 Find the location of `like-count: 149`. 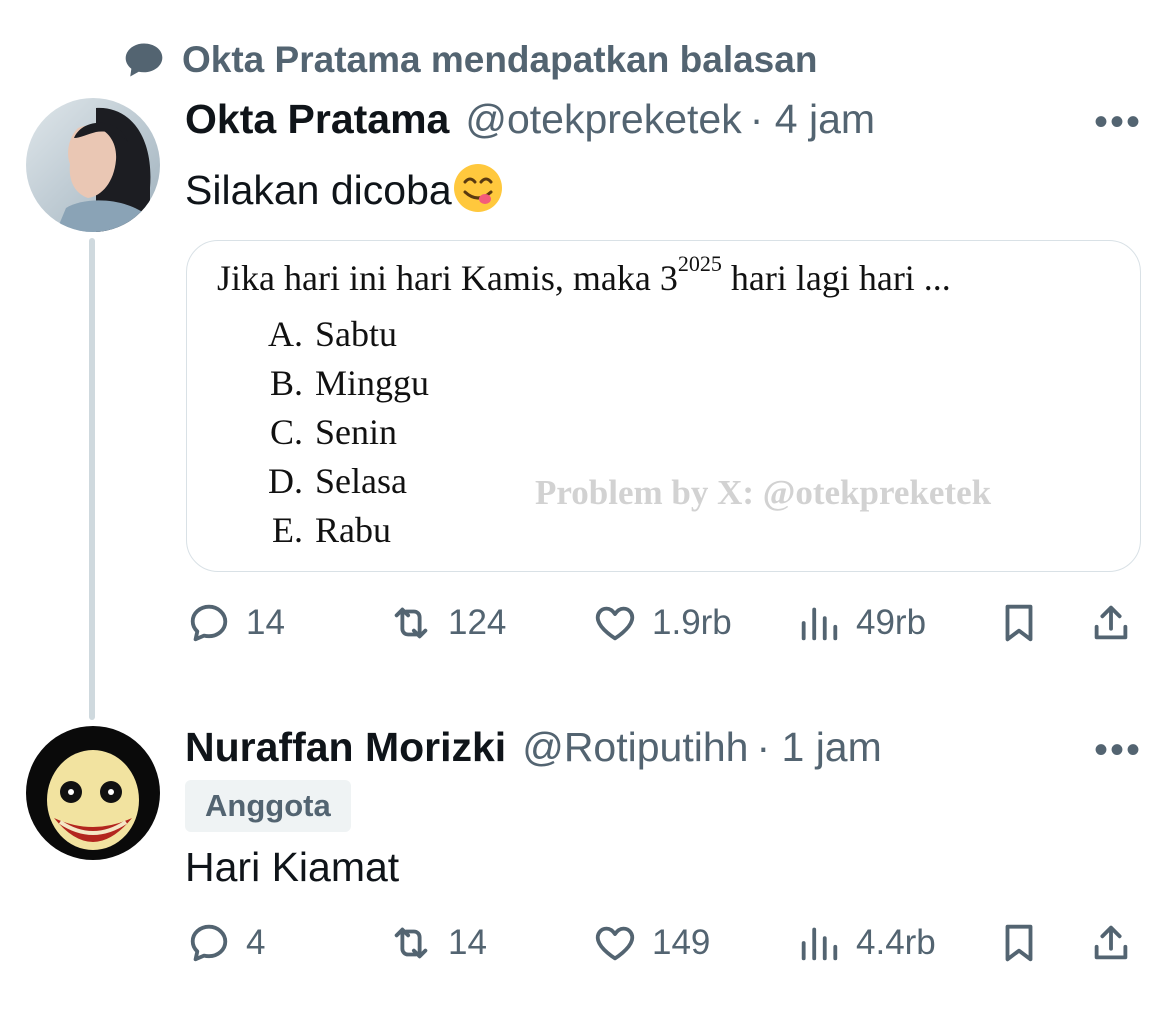

like-count: 149 is located at coordinates (681, 942).